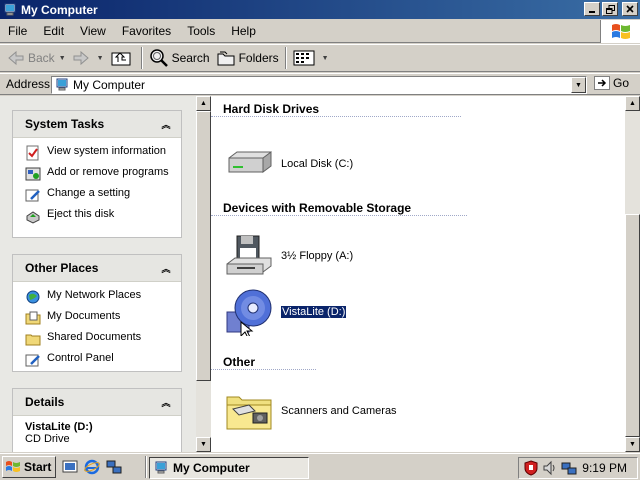  I want to click on drive-vistalite-d: VistaLite (D:), so click(286, 312).